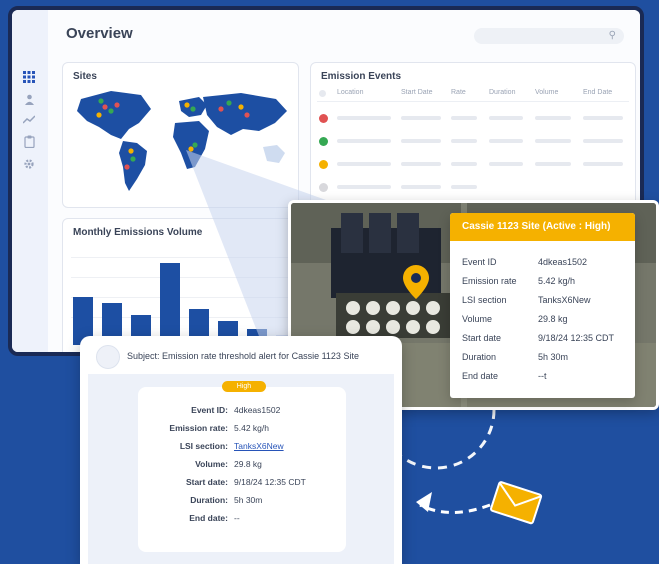 The image size is (659, 564). I want to click on emission-rate-label: Emission rate:, so click(198, 428).